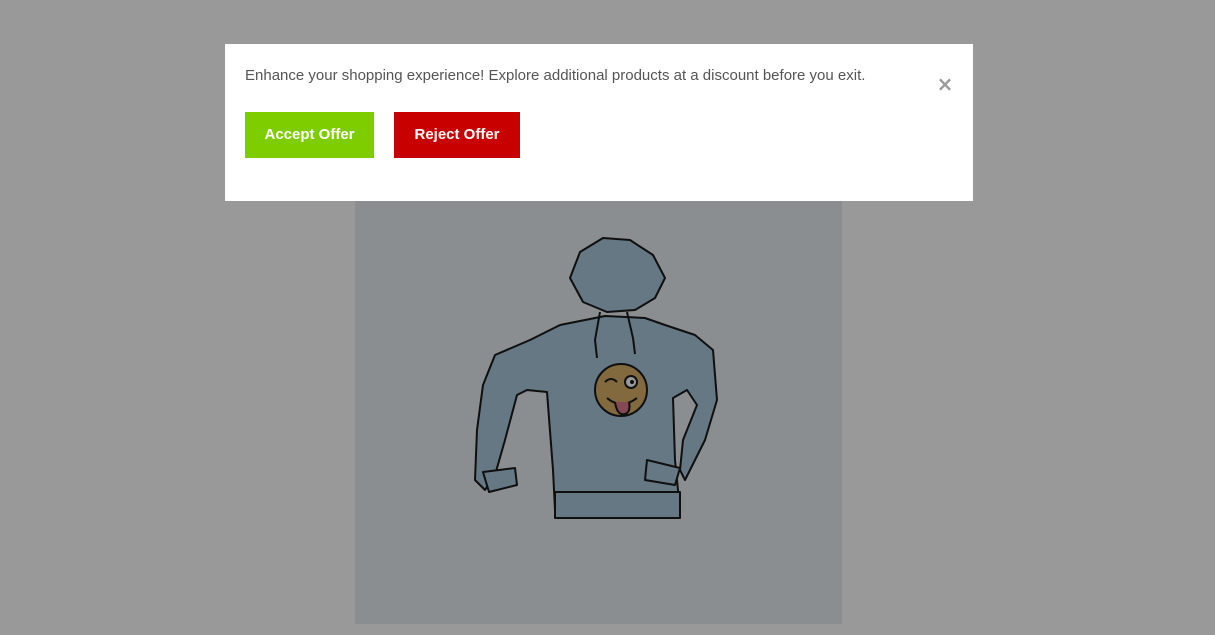  Describe the element at coordinates (309, 135) in the screenshot. I see `accept-offer-button: Accept Offer` at that location.